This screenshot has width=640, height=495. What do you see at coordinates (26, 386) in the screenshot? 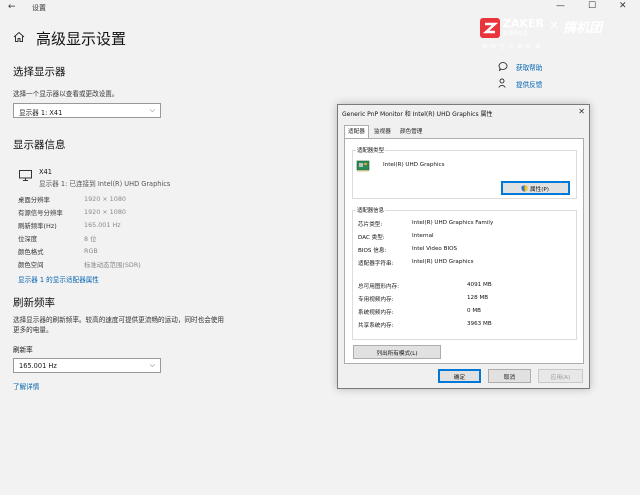
I see `learn-more-link: 了解详情` at bounding box center [26, 386].